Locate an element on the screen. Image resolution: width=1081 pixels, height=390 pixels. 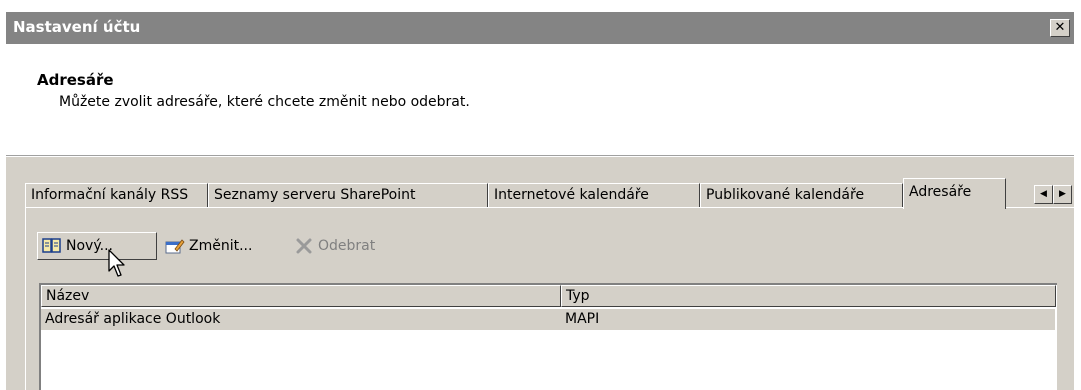
tab-published-calendars: Publikované kalendáře is located at coordinates (801, 195).